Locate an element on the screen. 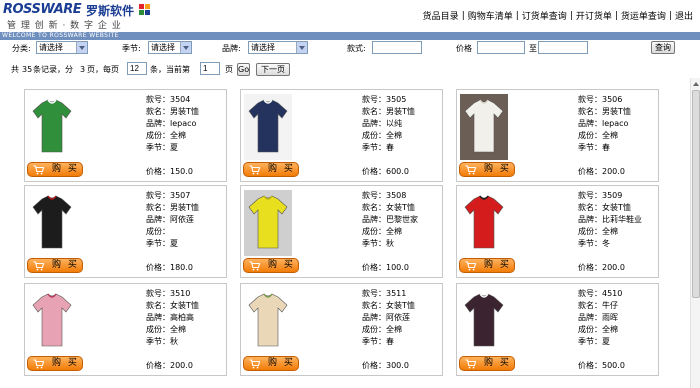 This screenshot has width=700, height=388. buy-button-label: 购 买 is located at coordinates (65, 169).